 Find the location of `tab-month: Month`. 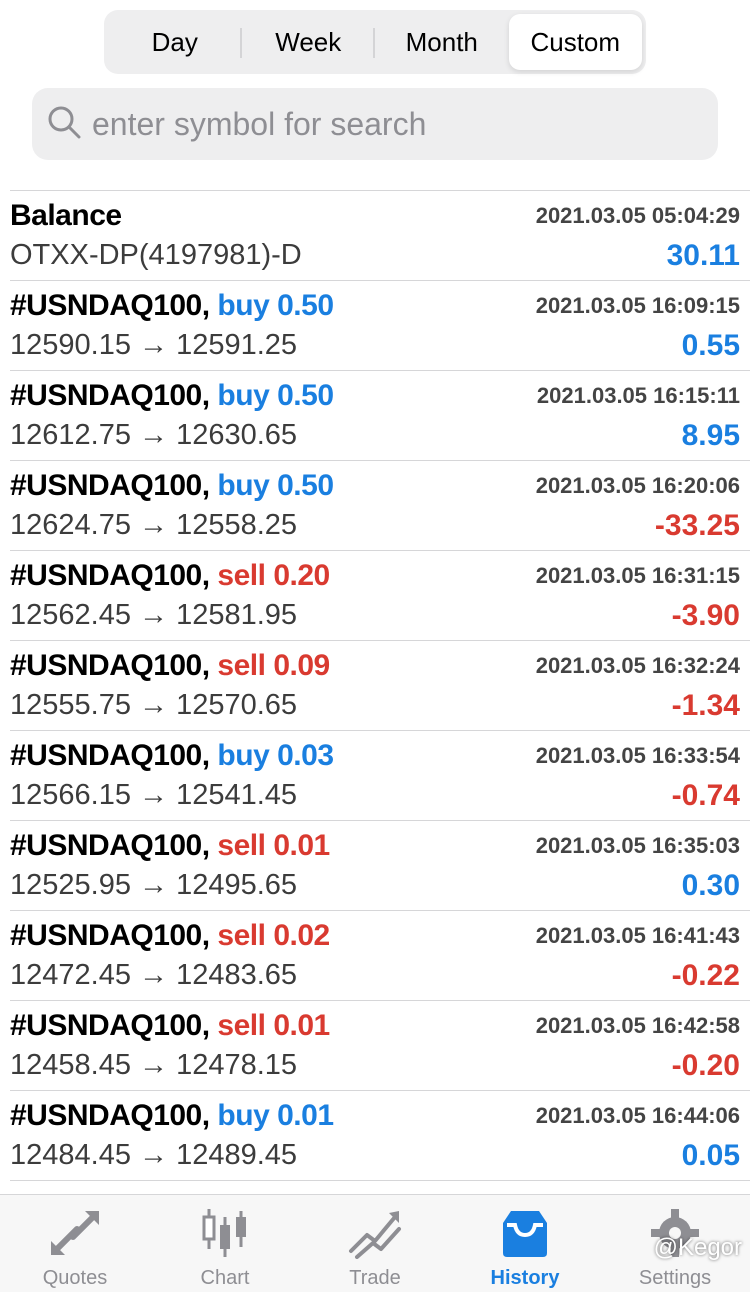

tab-month: Month is located at coordinates (442, 42).